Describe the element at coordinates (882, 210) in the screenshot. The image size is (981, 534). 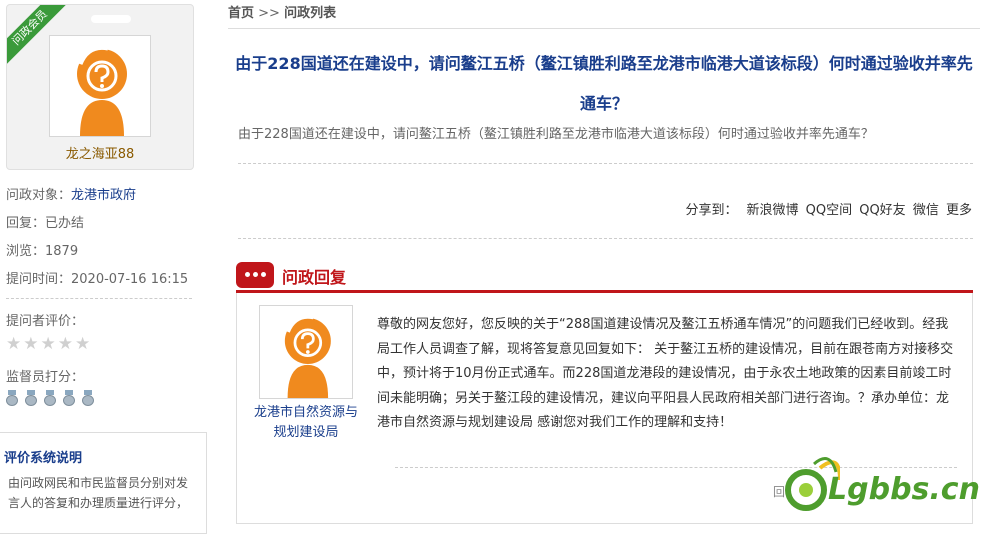
I see `share-qq-friend: QQ好友` at that location.